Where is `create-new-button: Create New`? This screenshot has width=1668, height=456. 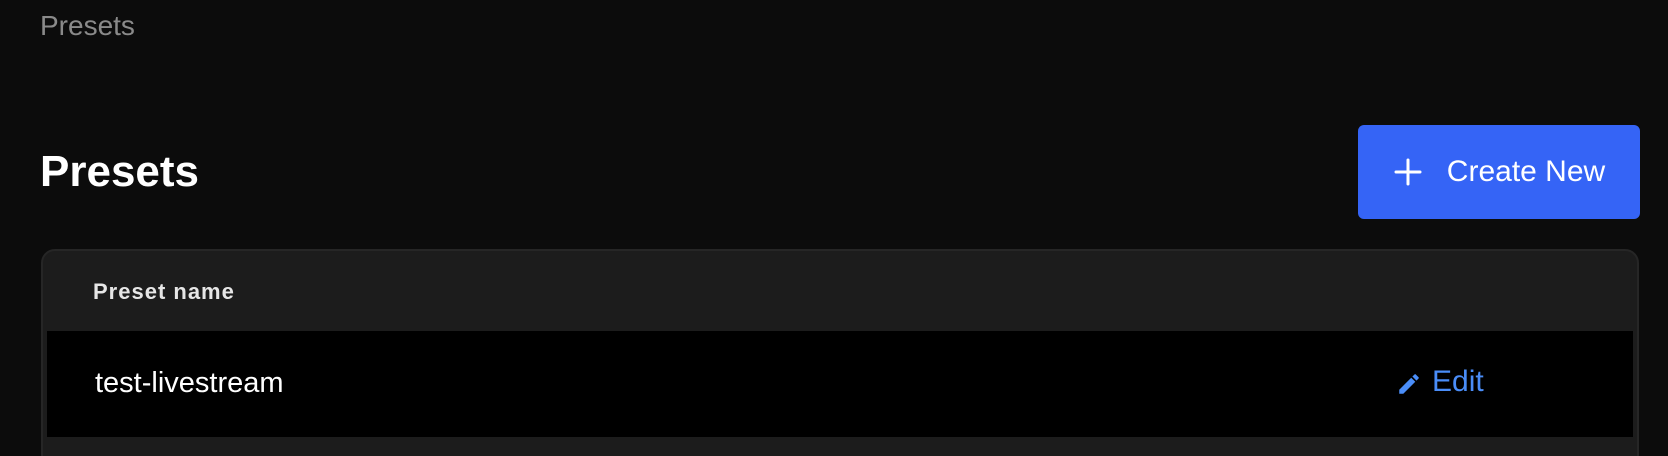
create-new-button: Create New is located at coordinates (1499, 172).